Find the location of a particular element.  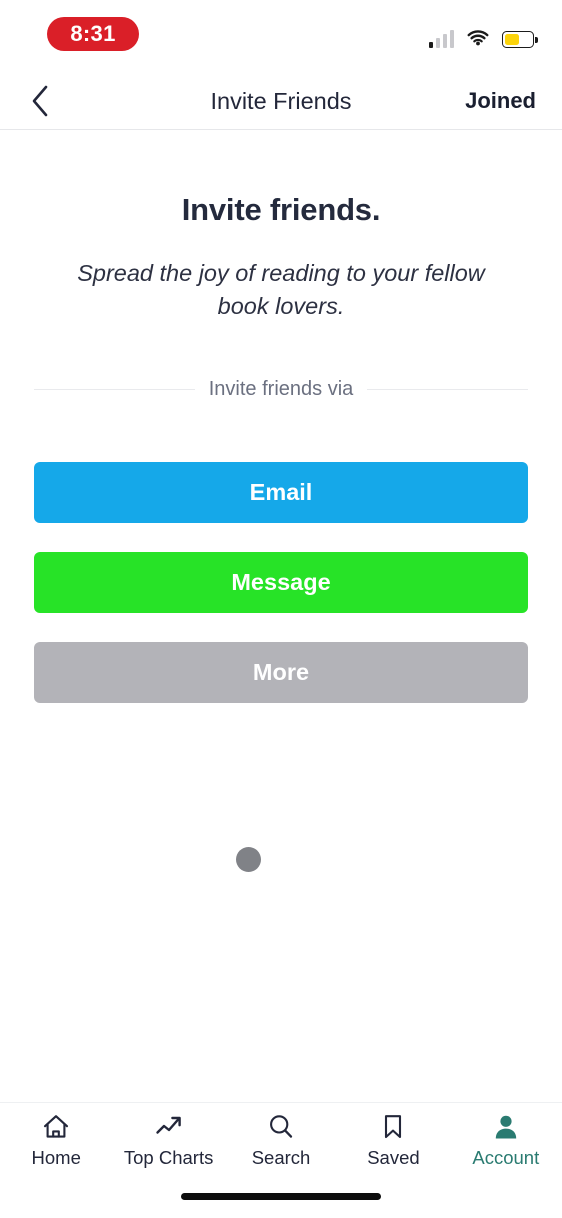

invite-via-divider: Invite friends via is located at coordinates (281, 388).